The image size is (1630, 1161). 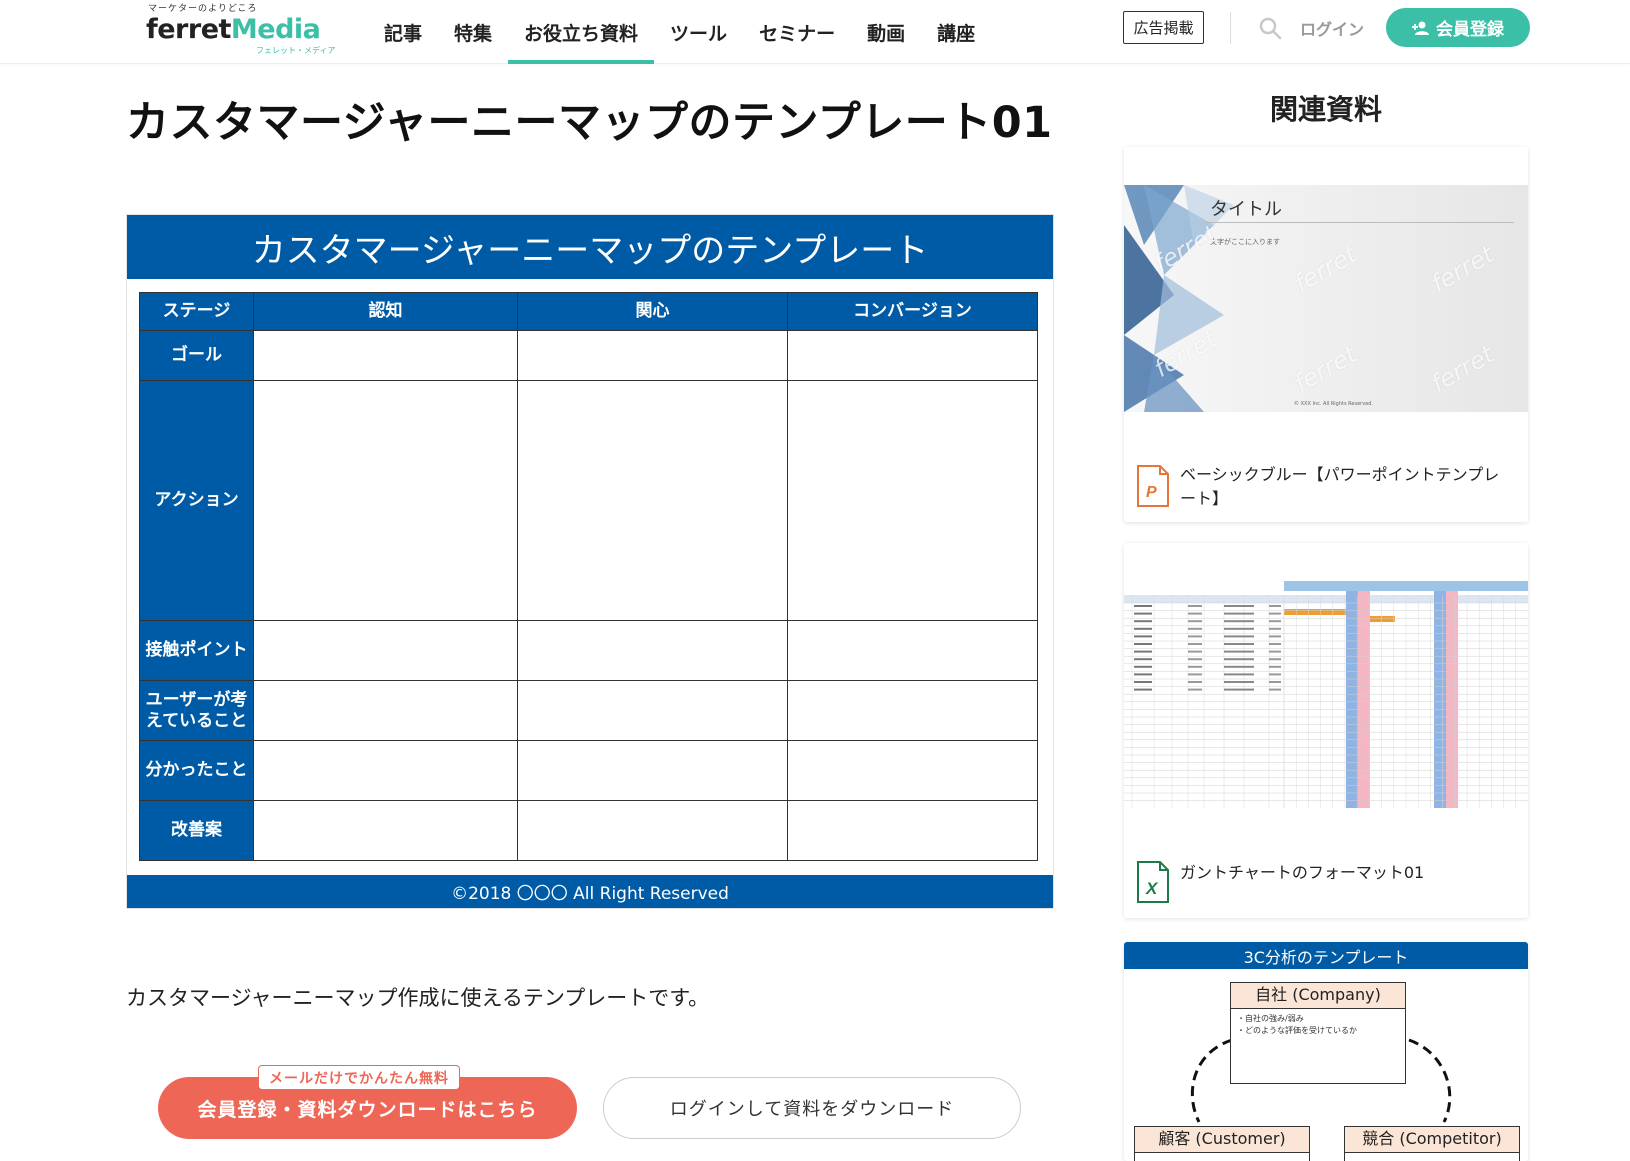 I want to click on row-header-goal: ゴール, so click(x=196, y=355).